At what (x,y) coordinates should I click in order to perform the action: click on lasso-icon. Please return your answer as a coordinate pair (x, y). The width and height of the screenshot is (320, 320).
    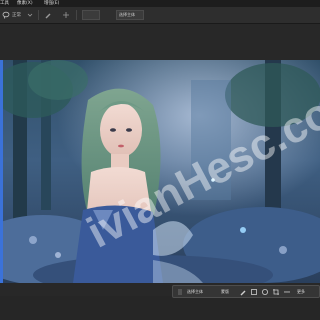
    Looking at the image, I should click on (6, 15).